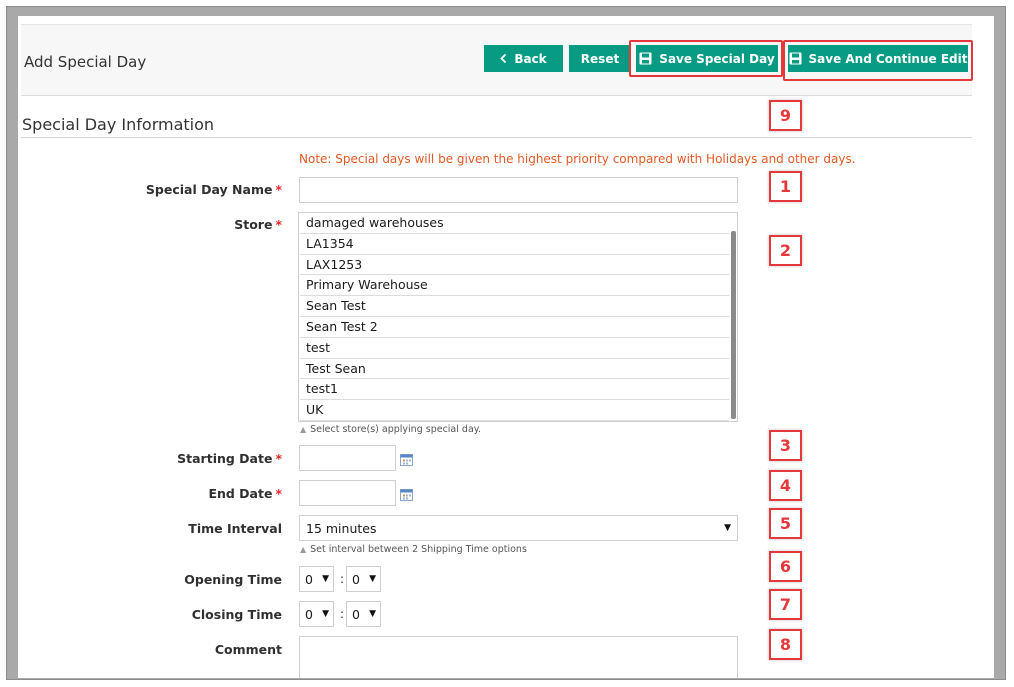 The height and width of the screenshot is (687, 1014). What do you see at coordinates (233, 579) in the screenshot?
I see `opening-time-label: Opening Time` at bounding box center [233, 579].